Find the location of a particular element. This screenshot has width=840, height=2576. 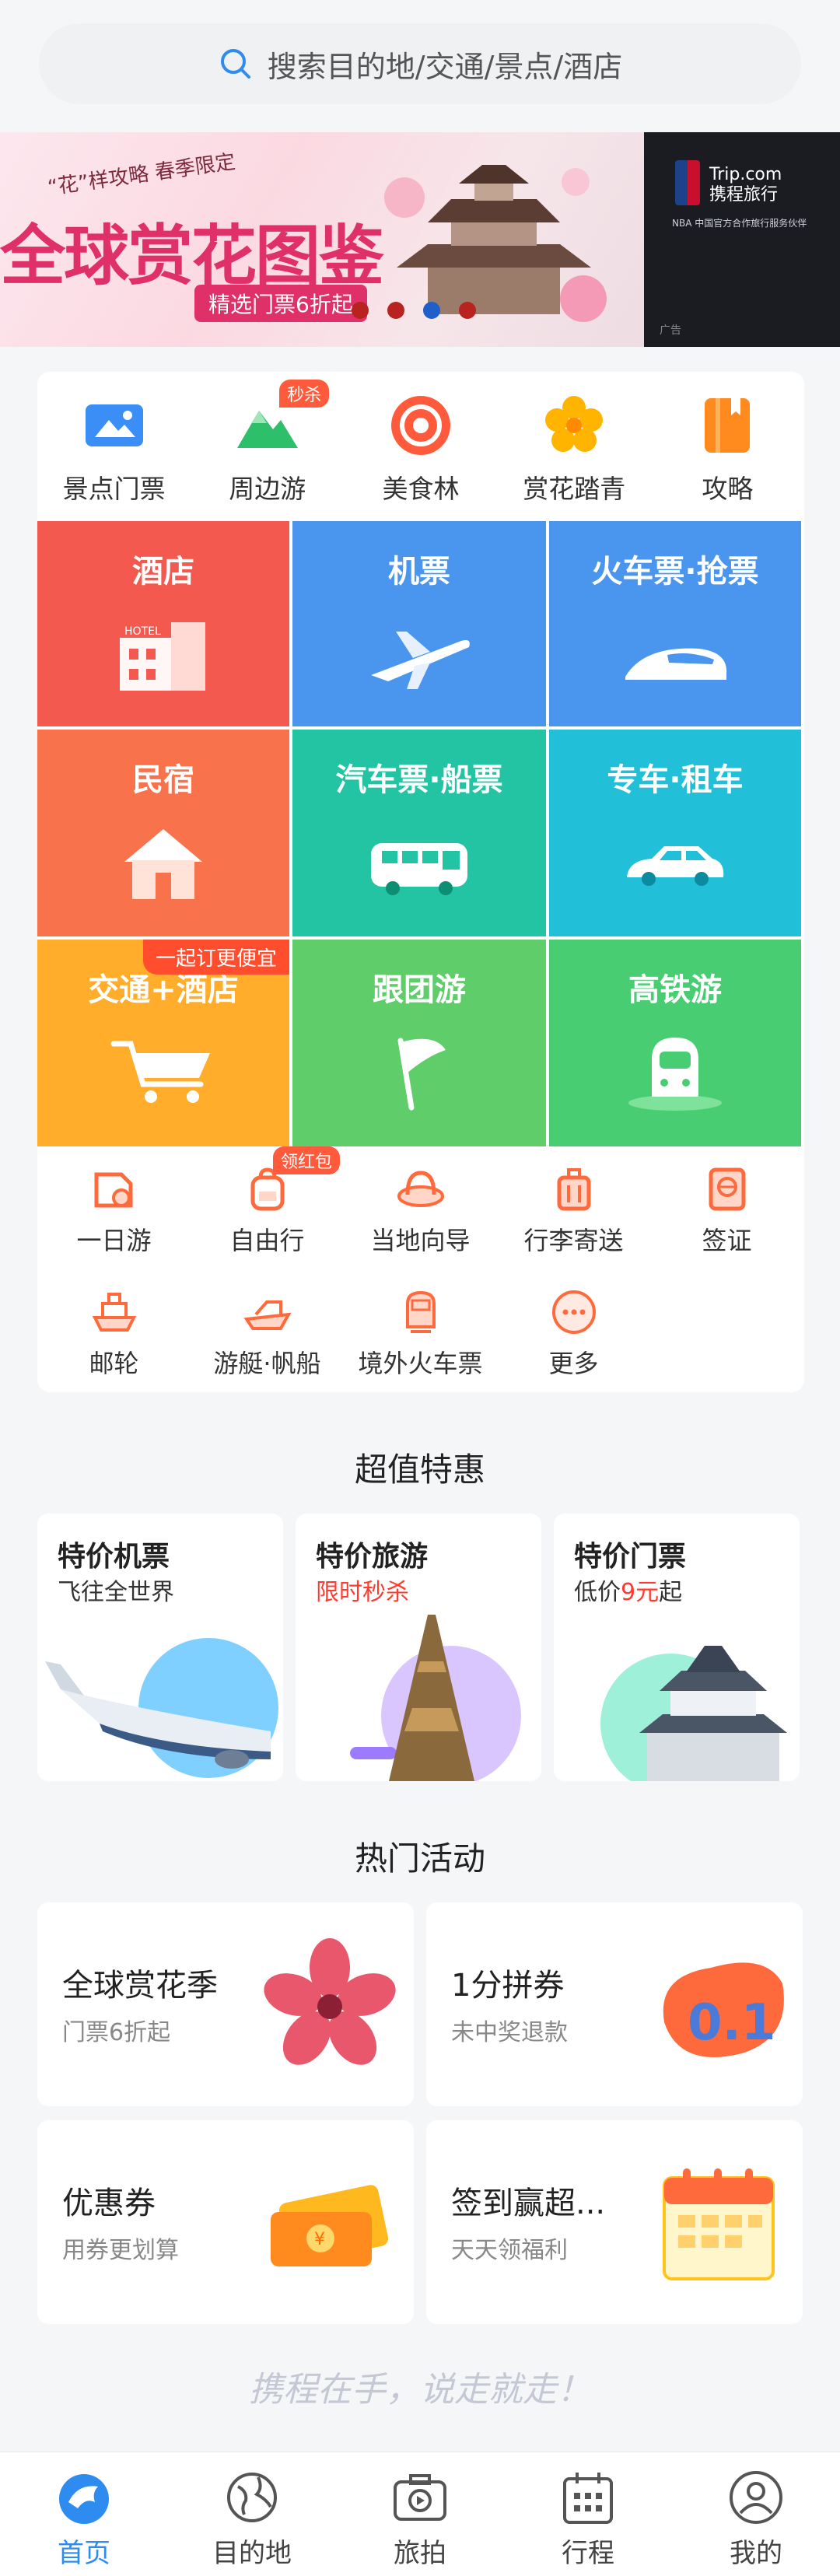

tile-group-tour: 跟团游 is located at coordinates (419, 1043).